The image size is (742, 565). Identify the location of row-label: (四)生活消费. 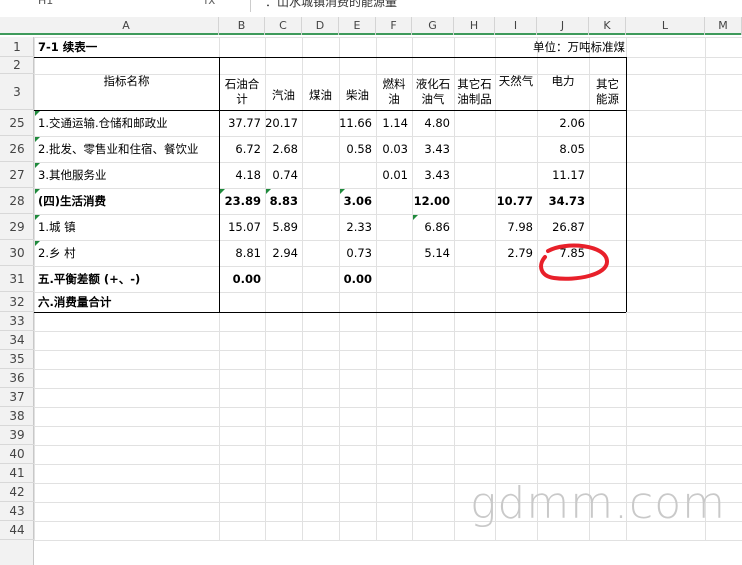
(72, 201).